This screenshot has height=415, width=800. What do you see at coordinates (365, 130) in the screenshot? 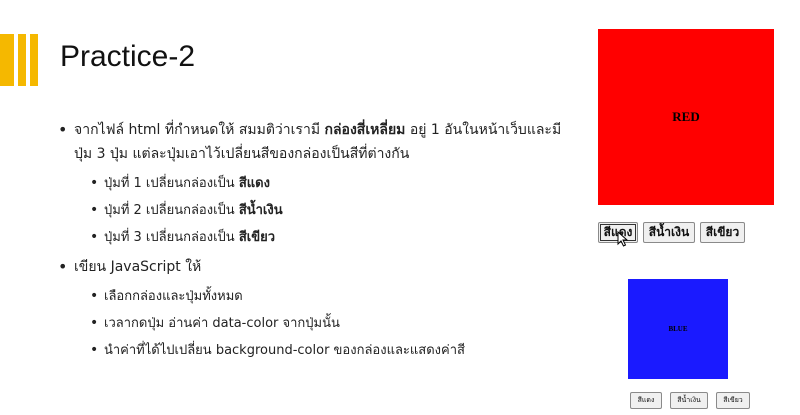
I see `bullet-bold-text: กล่องสี่เหลี่ยม` at bounding box center [365, 130].